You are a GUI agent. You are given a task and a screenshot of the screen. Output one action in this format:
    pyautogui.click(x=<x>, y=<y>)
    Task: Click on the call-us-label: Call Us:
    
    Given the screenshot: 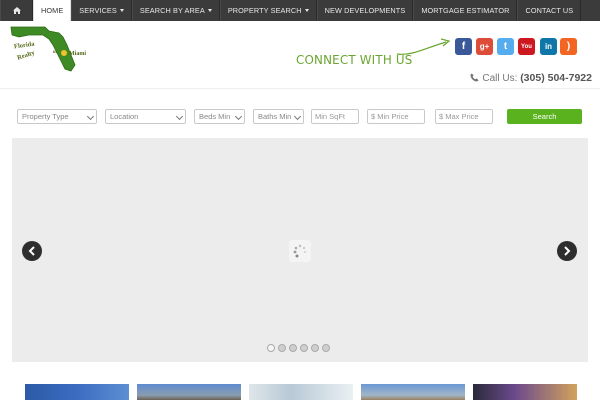 What is the action you would take?
    pyautogui.click(x=500, y=78)
    